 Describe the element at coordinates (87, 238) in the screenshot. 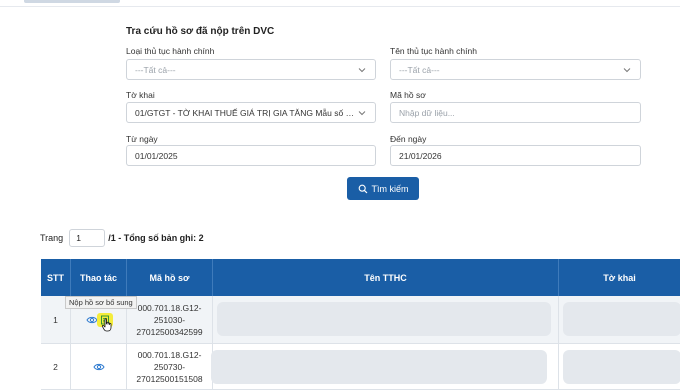

I see `page-number-input: 1` at that location.